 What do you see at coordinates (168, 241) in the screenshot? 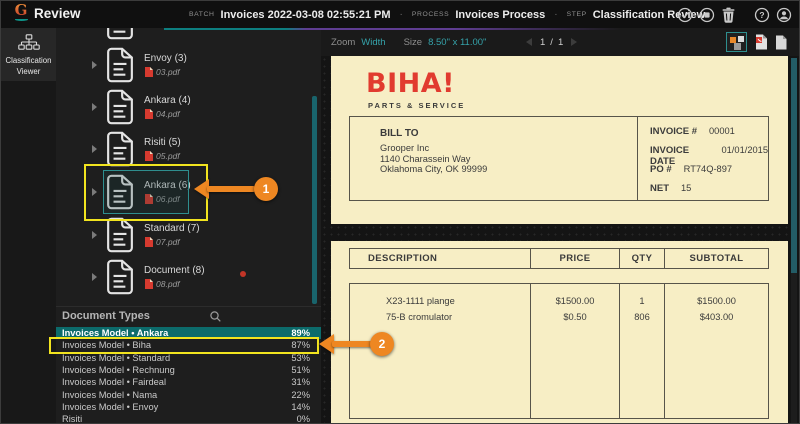
I see `tree-item-file: 07.pdf` at bounding box center [168, 241].